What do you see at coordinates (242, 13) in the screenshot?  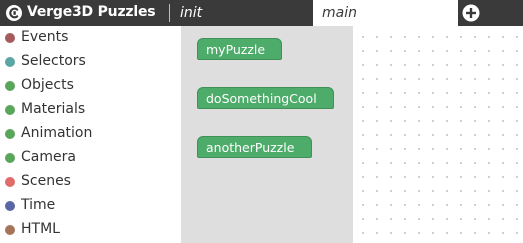 I see `tab-init: init` at bounding box center [242, 13].